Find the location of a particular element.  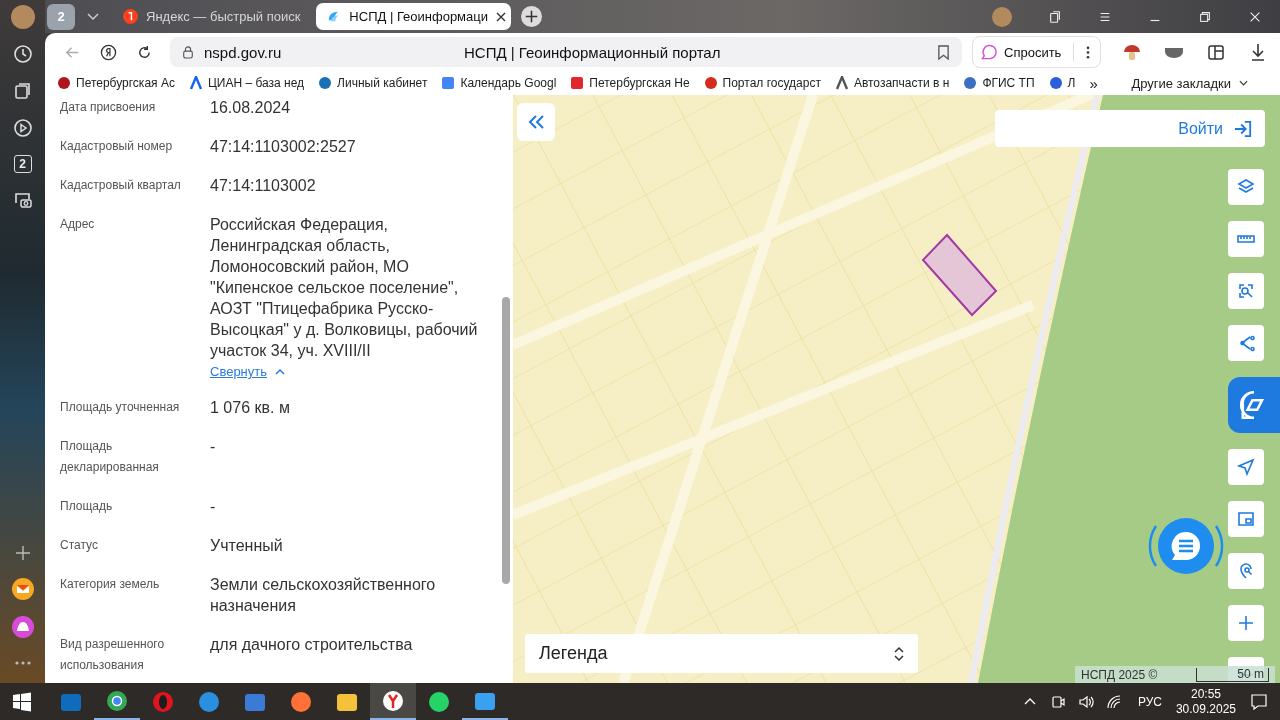

field-label: Площадь уточненная is located at coordinates (120, 407).